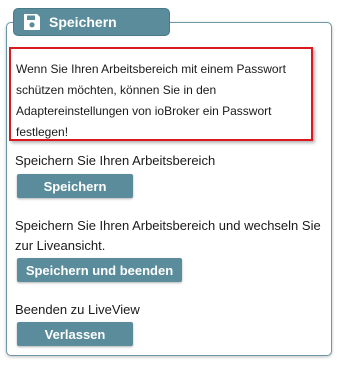 The image size is (343, 369). What do you see at coordinates (83, 22) in the screenshot?
I see `tab-label: Speichern` at bounding box center [83, 22].